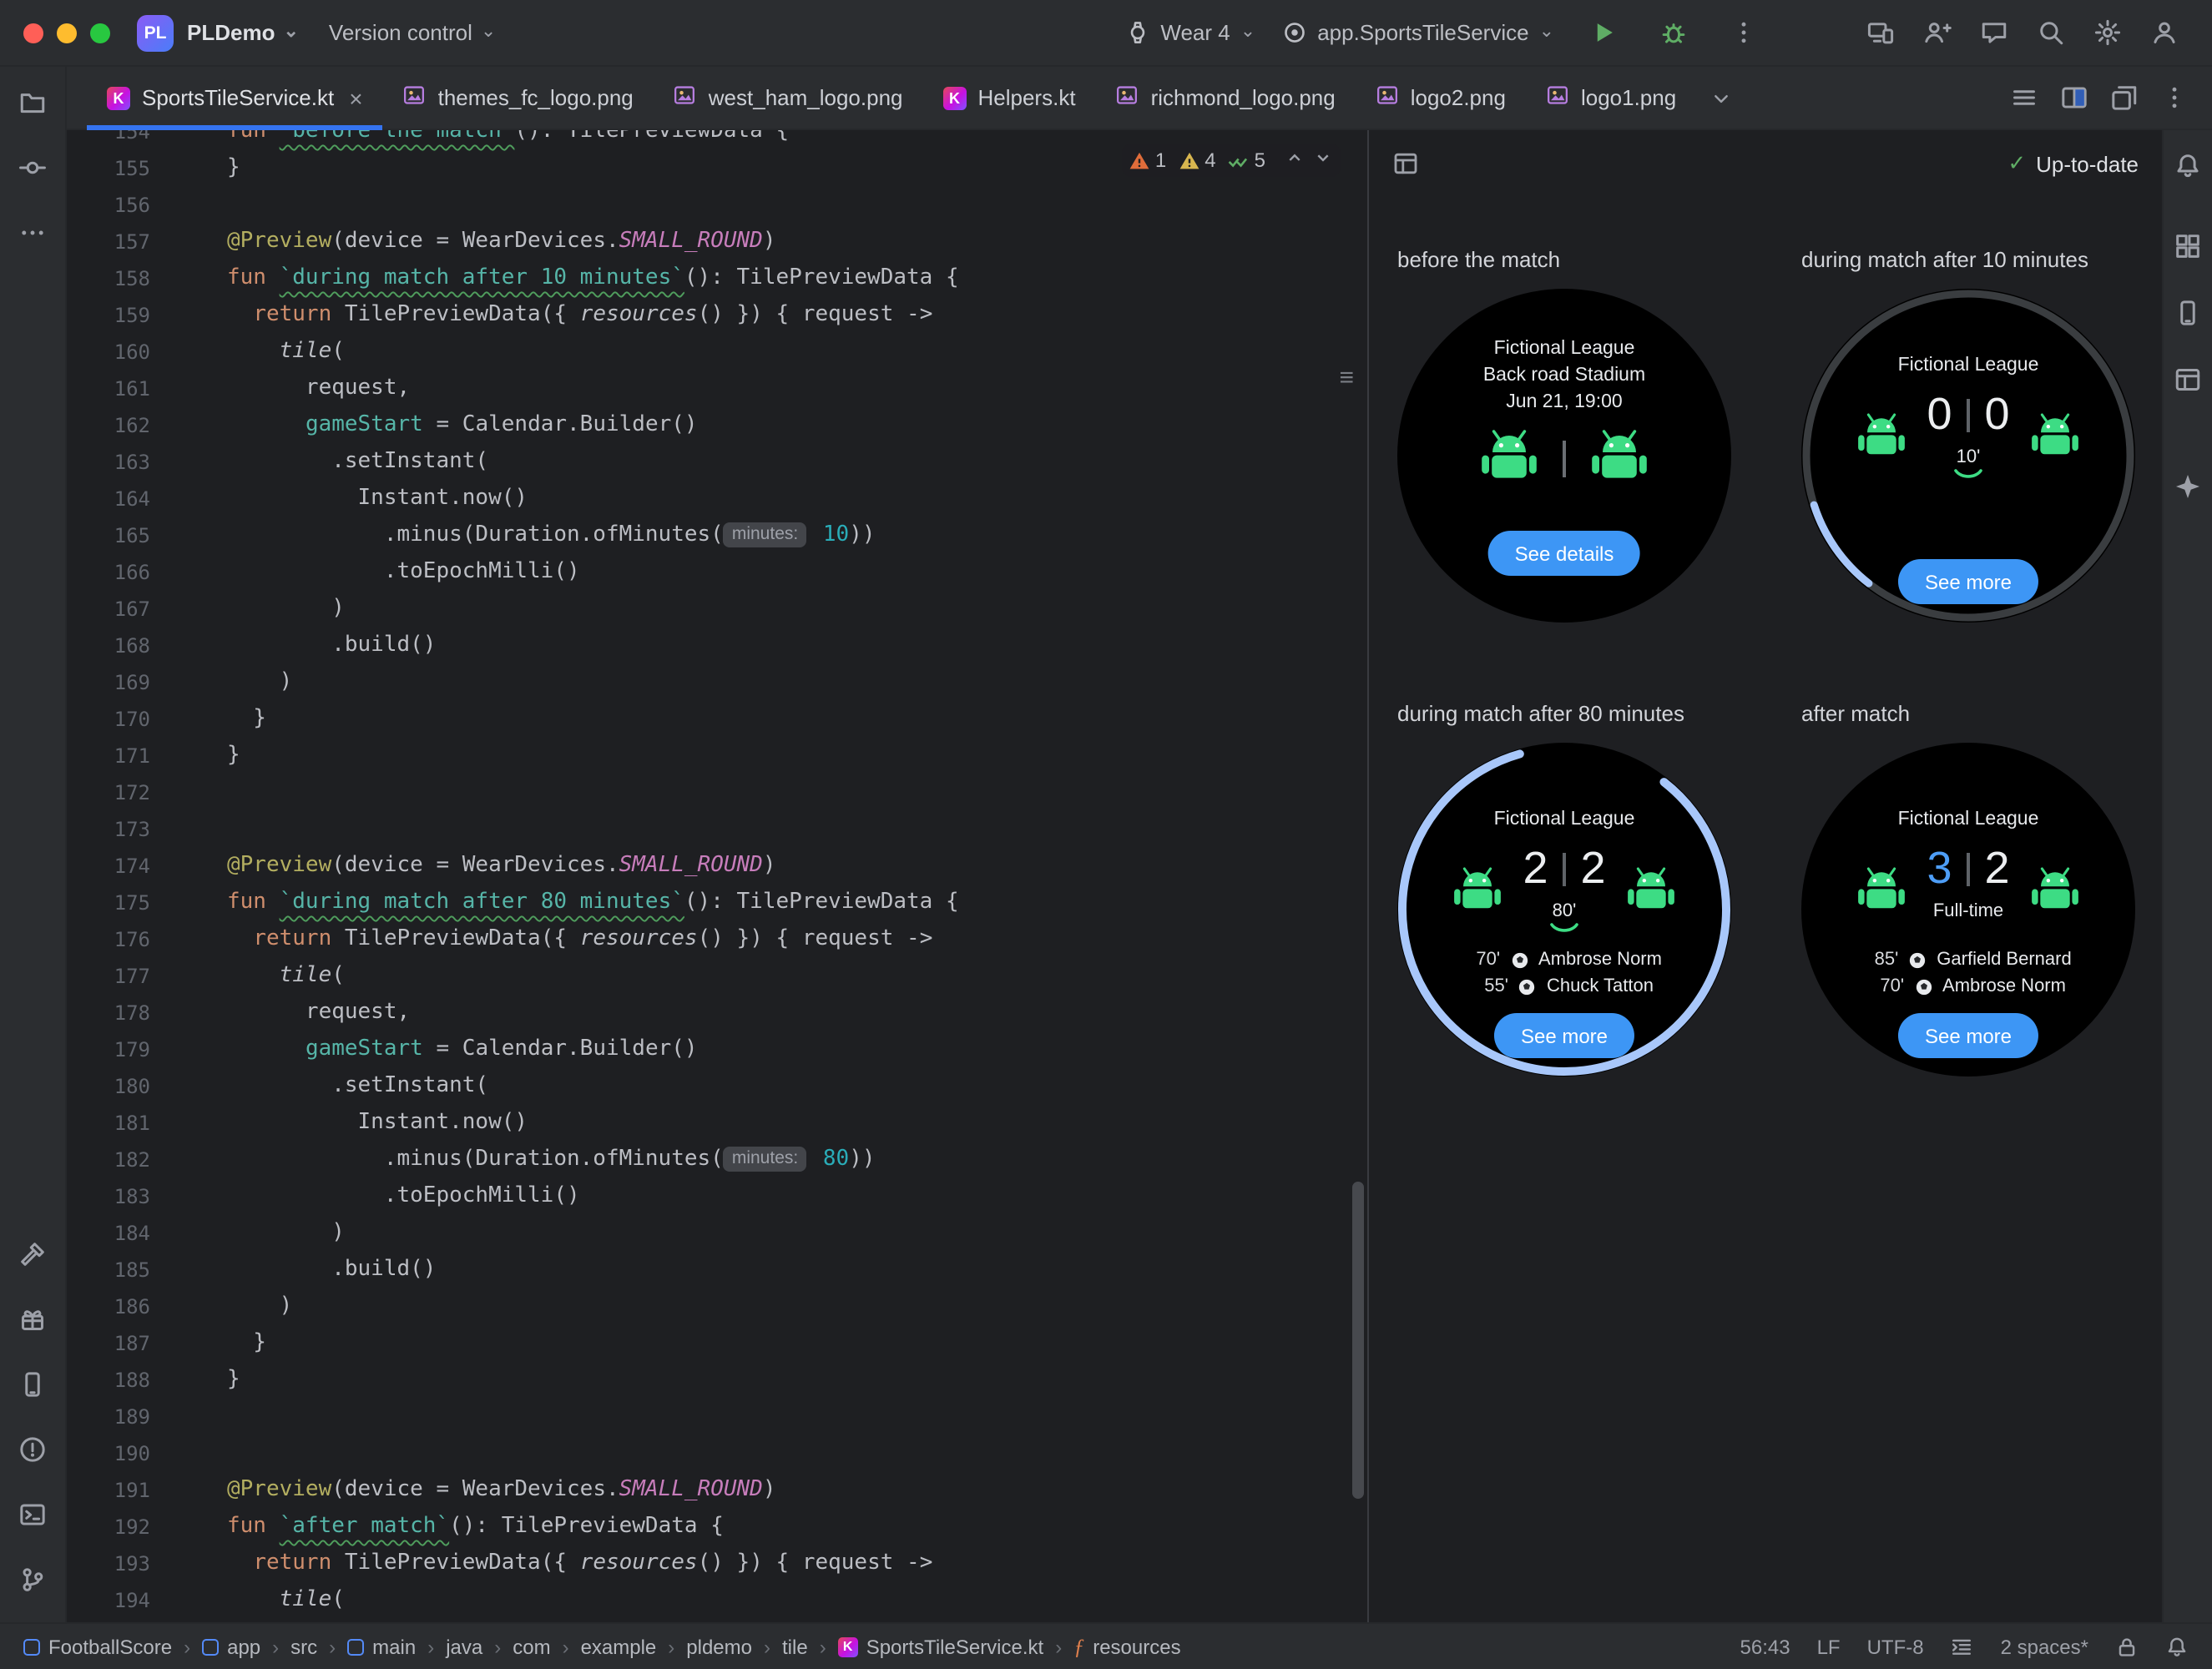 The height and width of the screenshot is (1669, 2212). Describe the element at coordinates (717, 463) in the screenshot. I see `code-line: 163 .setInstant(` at that location.